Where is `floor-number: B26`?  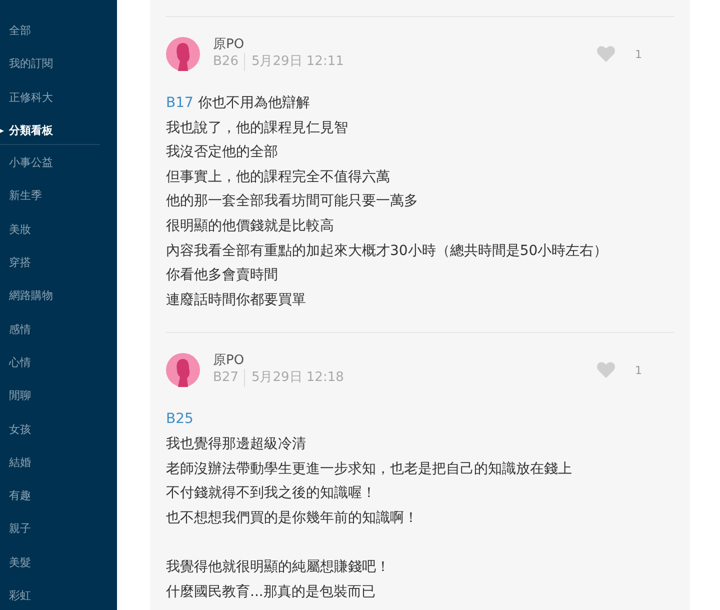
floor-number: B26 is located at coordinates (229, 62).